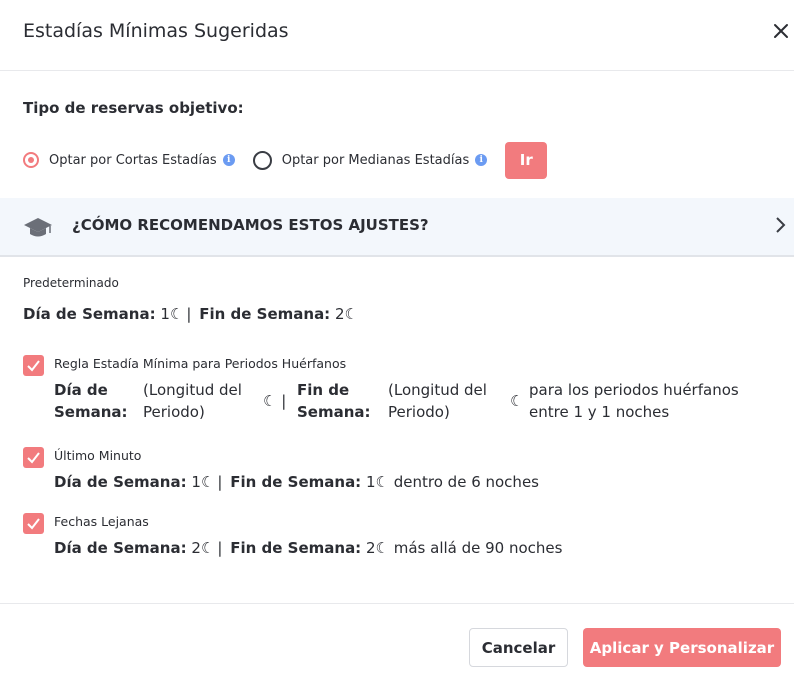  I want to click on target-type-label: Tipo de reservas objetivo:, so click(133, 108).